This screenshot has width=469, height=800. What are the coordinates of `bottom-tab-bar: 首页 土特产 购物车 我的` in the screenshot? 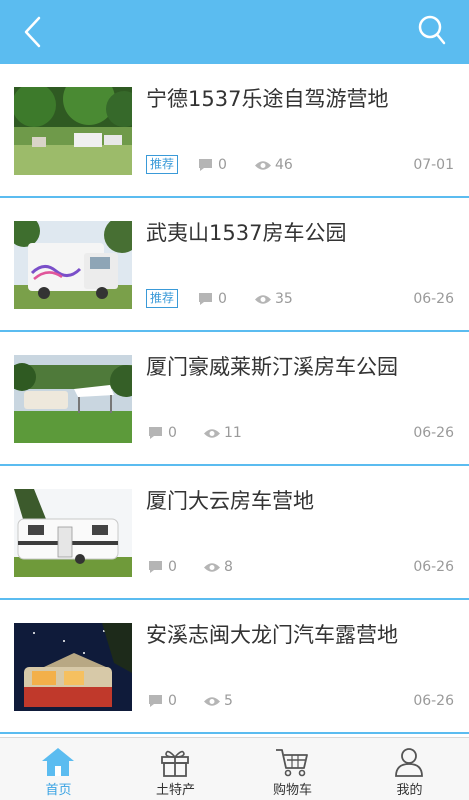 It's located at (234, 768).